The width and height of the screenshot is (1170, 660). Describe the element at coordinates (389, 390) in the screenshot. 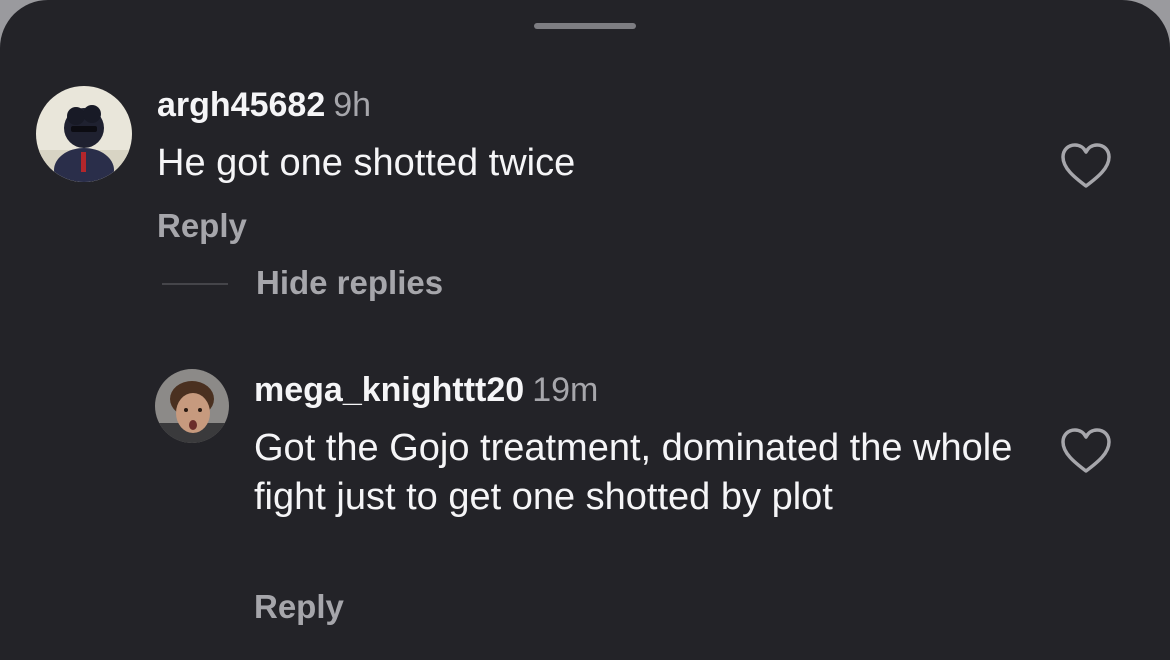

I see `username: mega_knighttt20` at that location.